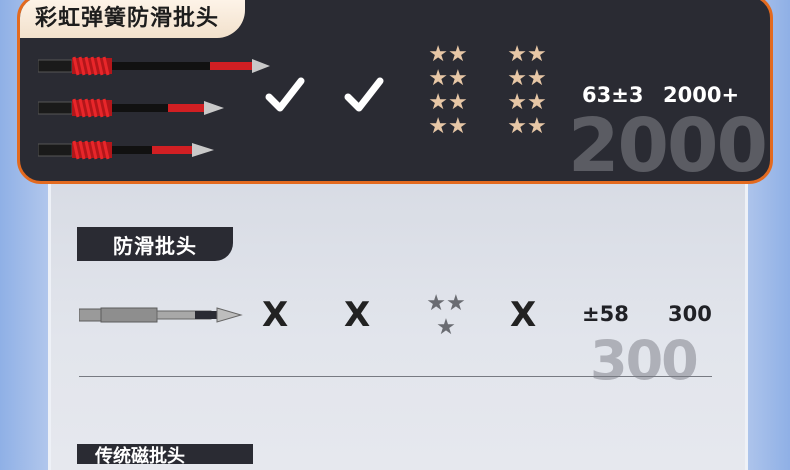 This screenshot has width=790, height=470. What do you see at coordinates (165, 454) in the screenshot?
I see `product-title-tab: 传统磁批头` at bounding box center [165, 454].